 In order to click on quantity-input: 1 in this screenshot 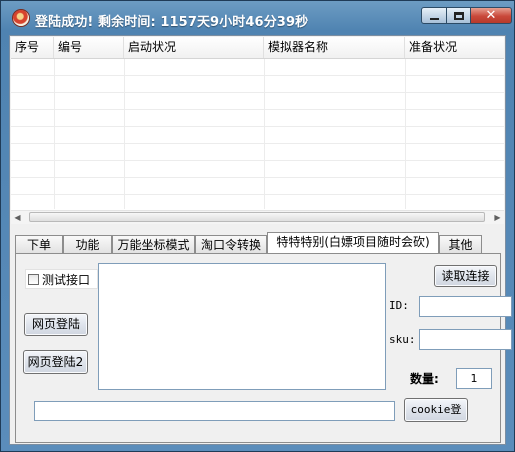, I will do `click(474, 378)`.